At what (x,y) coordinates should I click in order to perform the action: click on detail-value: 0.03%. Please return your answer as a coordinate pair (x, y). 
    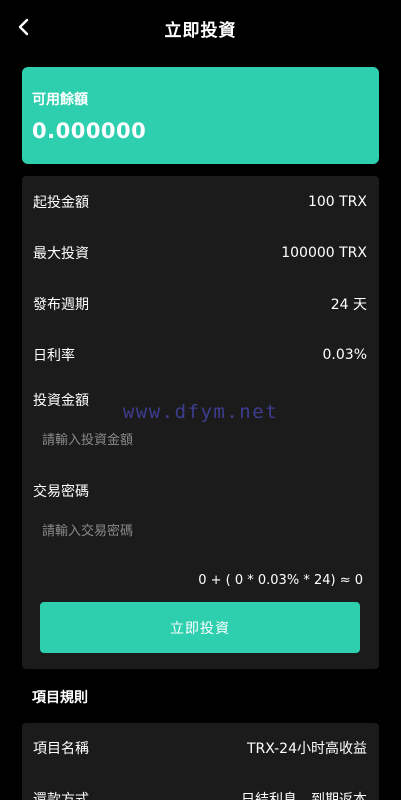
    Looking at the image, I should click on (344, 355).